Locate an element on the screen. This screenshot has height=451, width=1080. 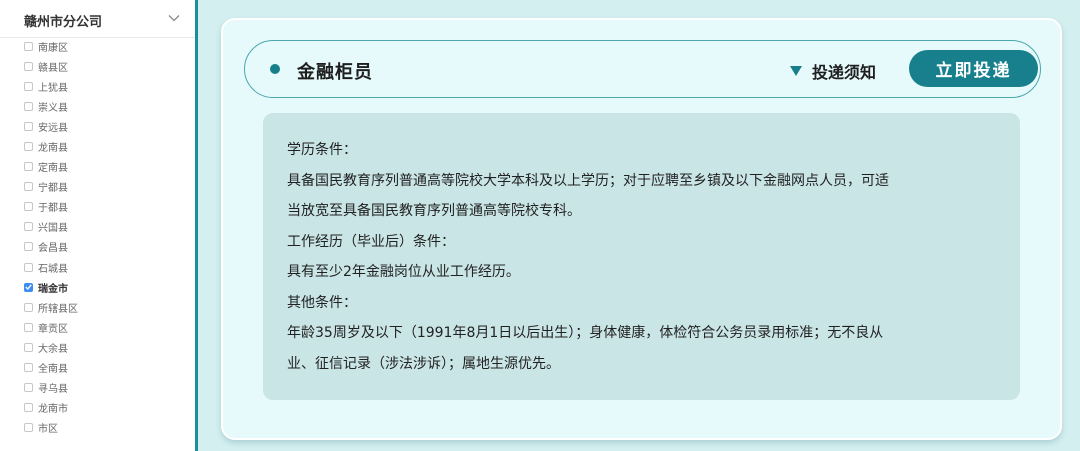
district-item: 石城县 is located at coordinates (97, 267).